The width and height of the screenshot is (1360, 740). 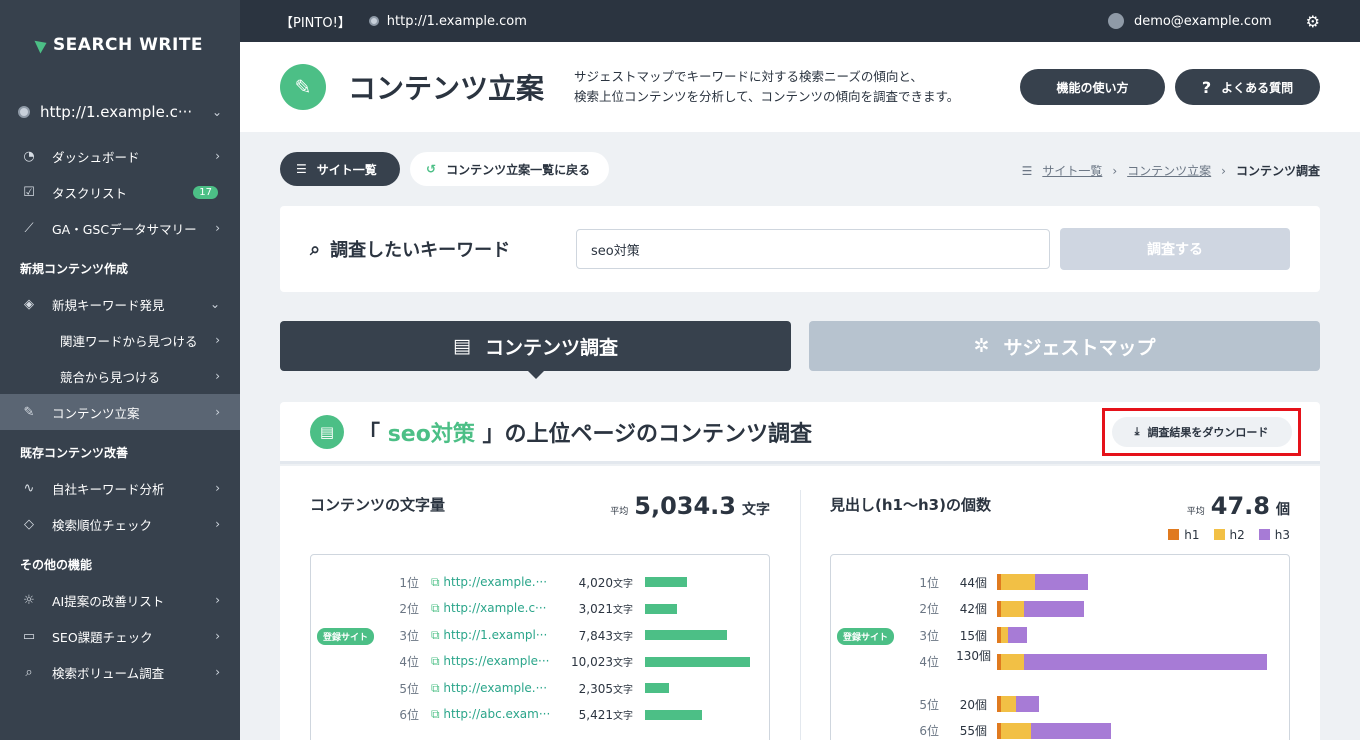 What do you see at coordinates (56, 564) in the screenshot?
I see `sidebar-section-other: その他の機能` at bounding box center [56, 564].